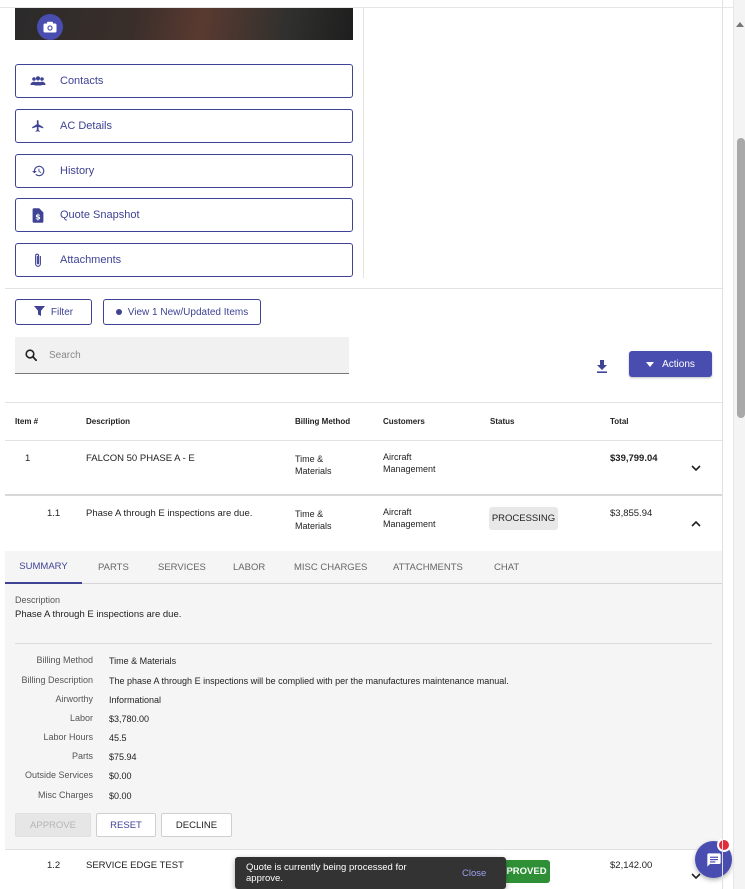 This screenshot has width=745, height=889. Describe the element at coordinates (126, 825) in the screenshot. I see `reset-button: RESET` at that location.